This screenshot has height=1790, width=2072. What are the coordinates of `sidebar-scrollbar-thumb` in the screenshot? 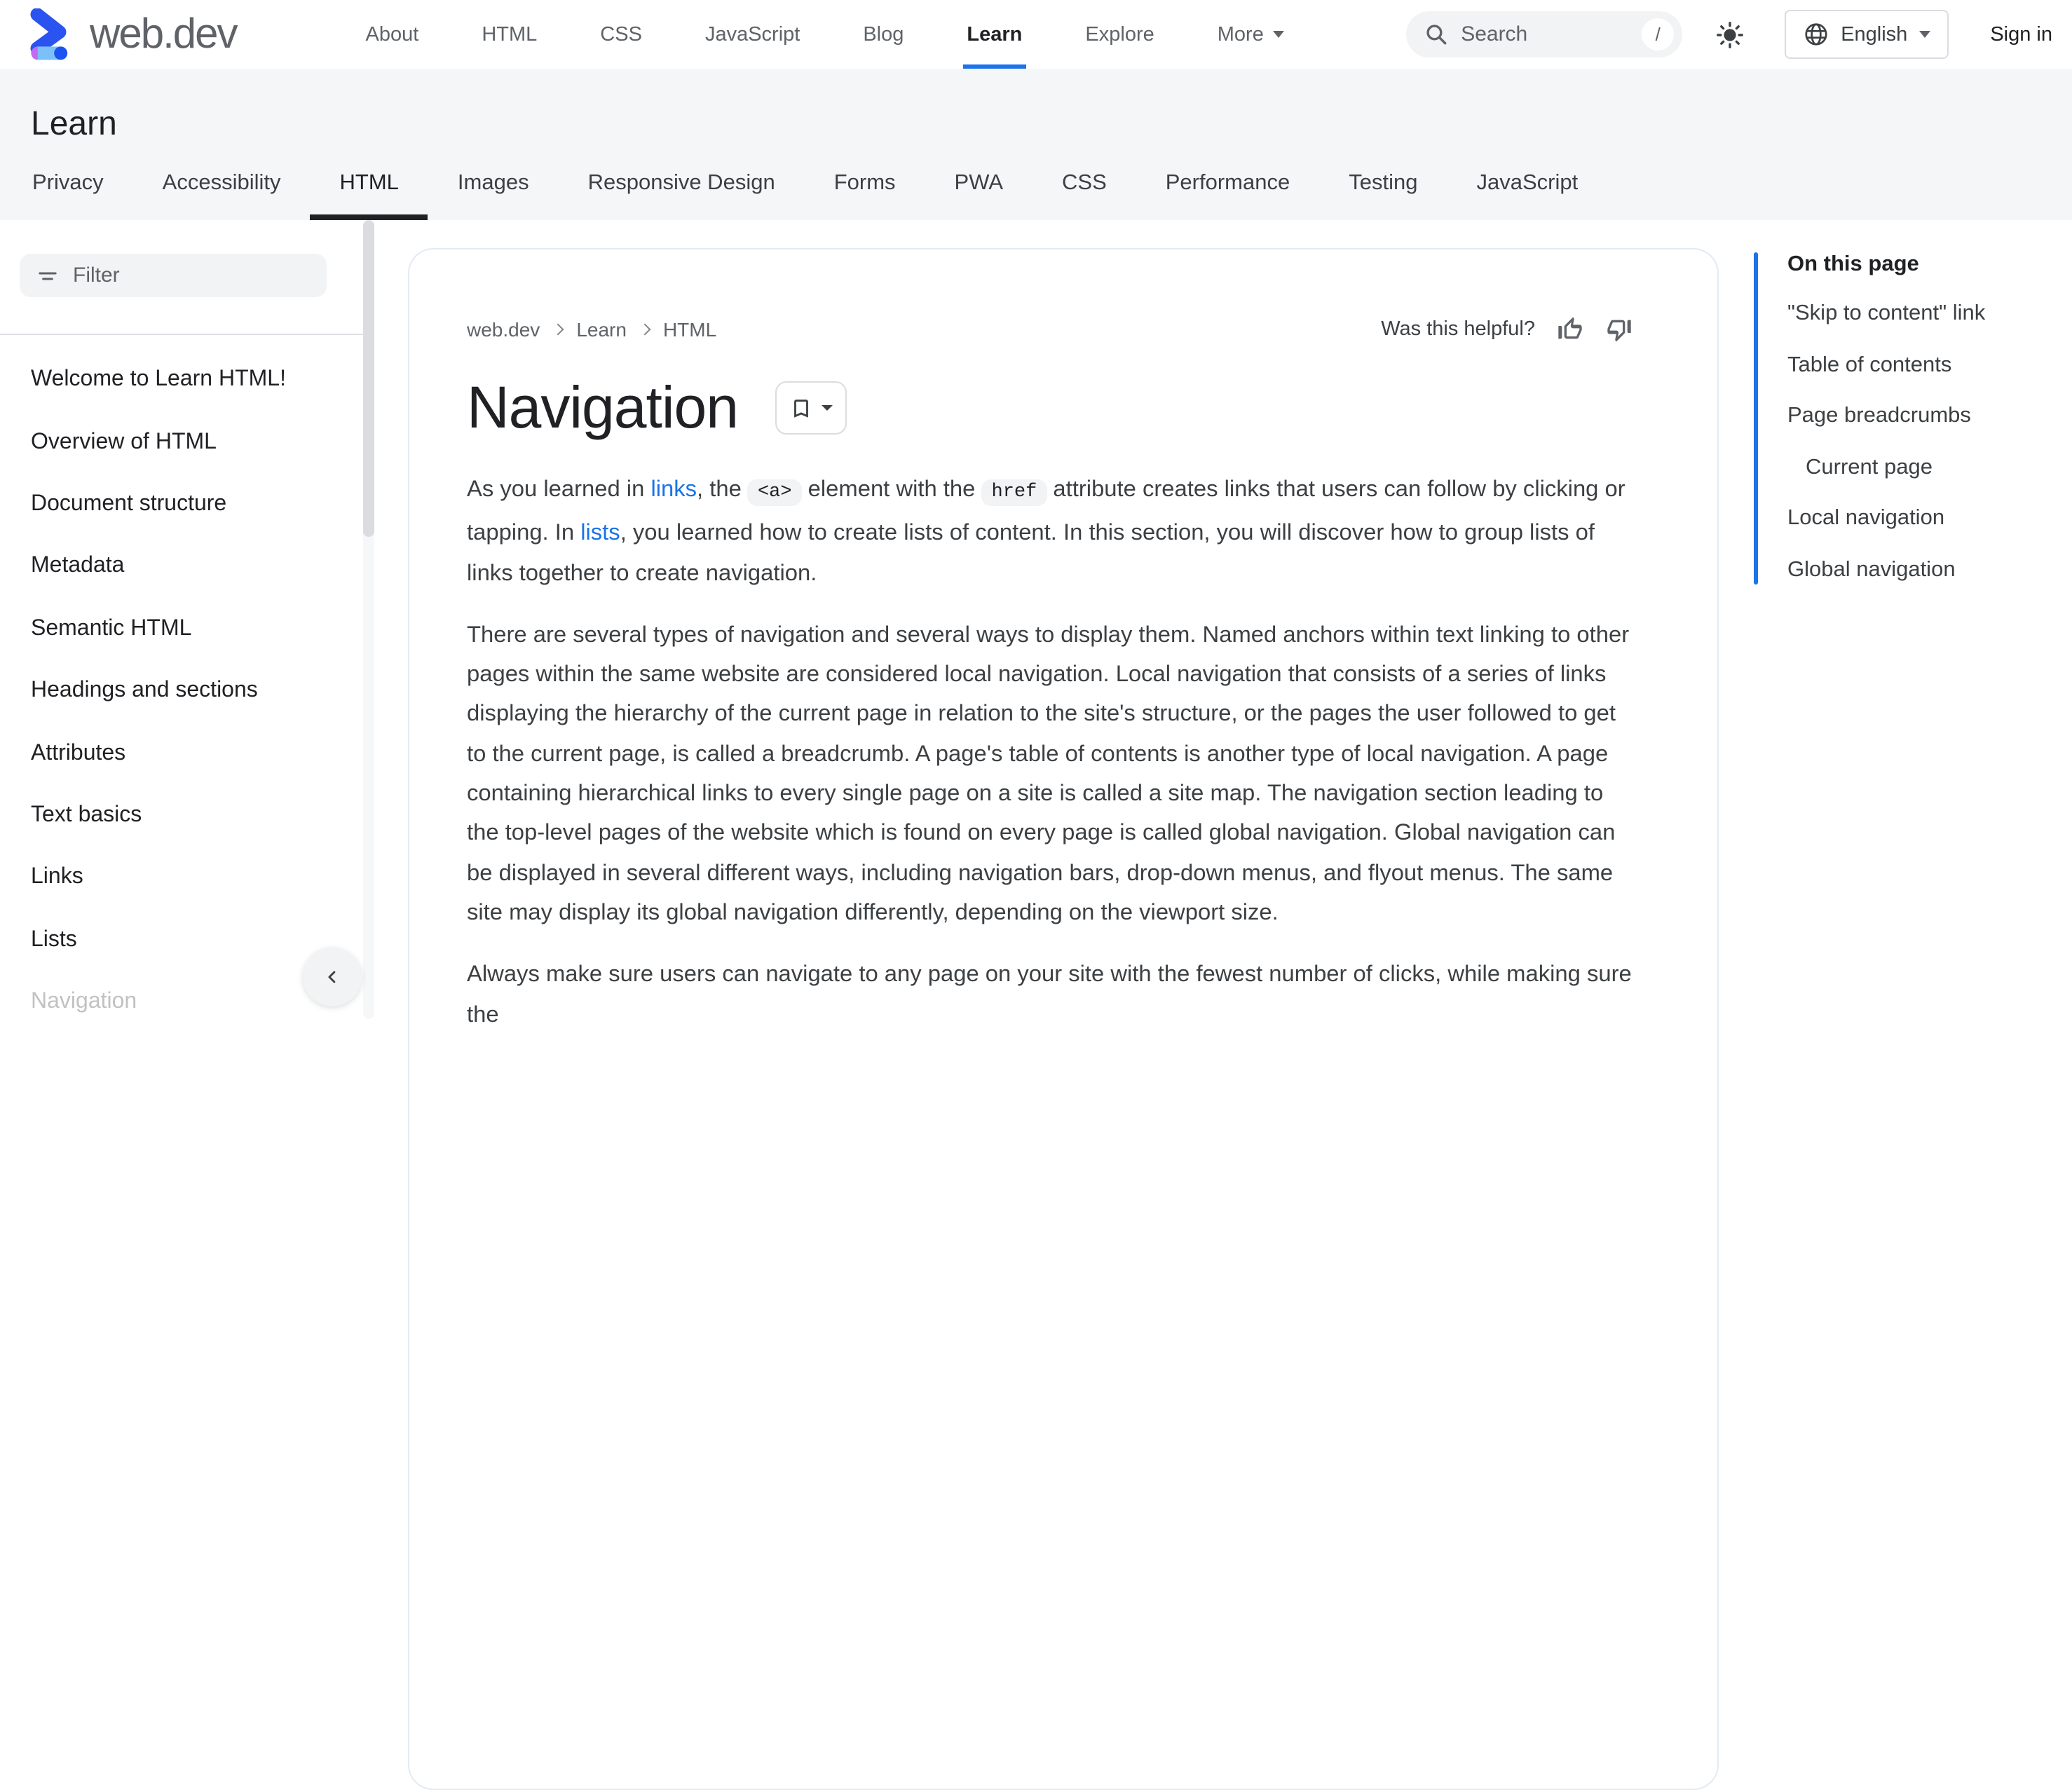 It's located at (369, 379).